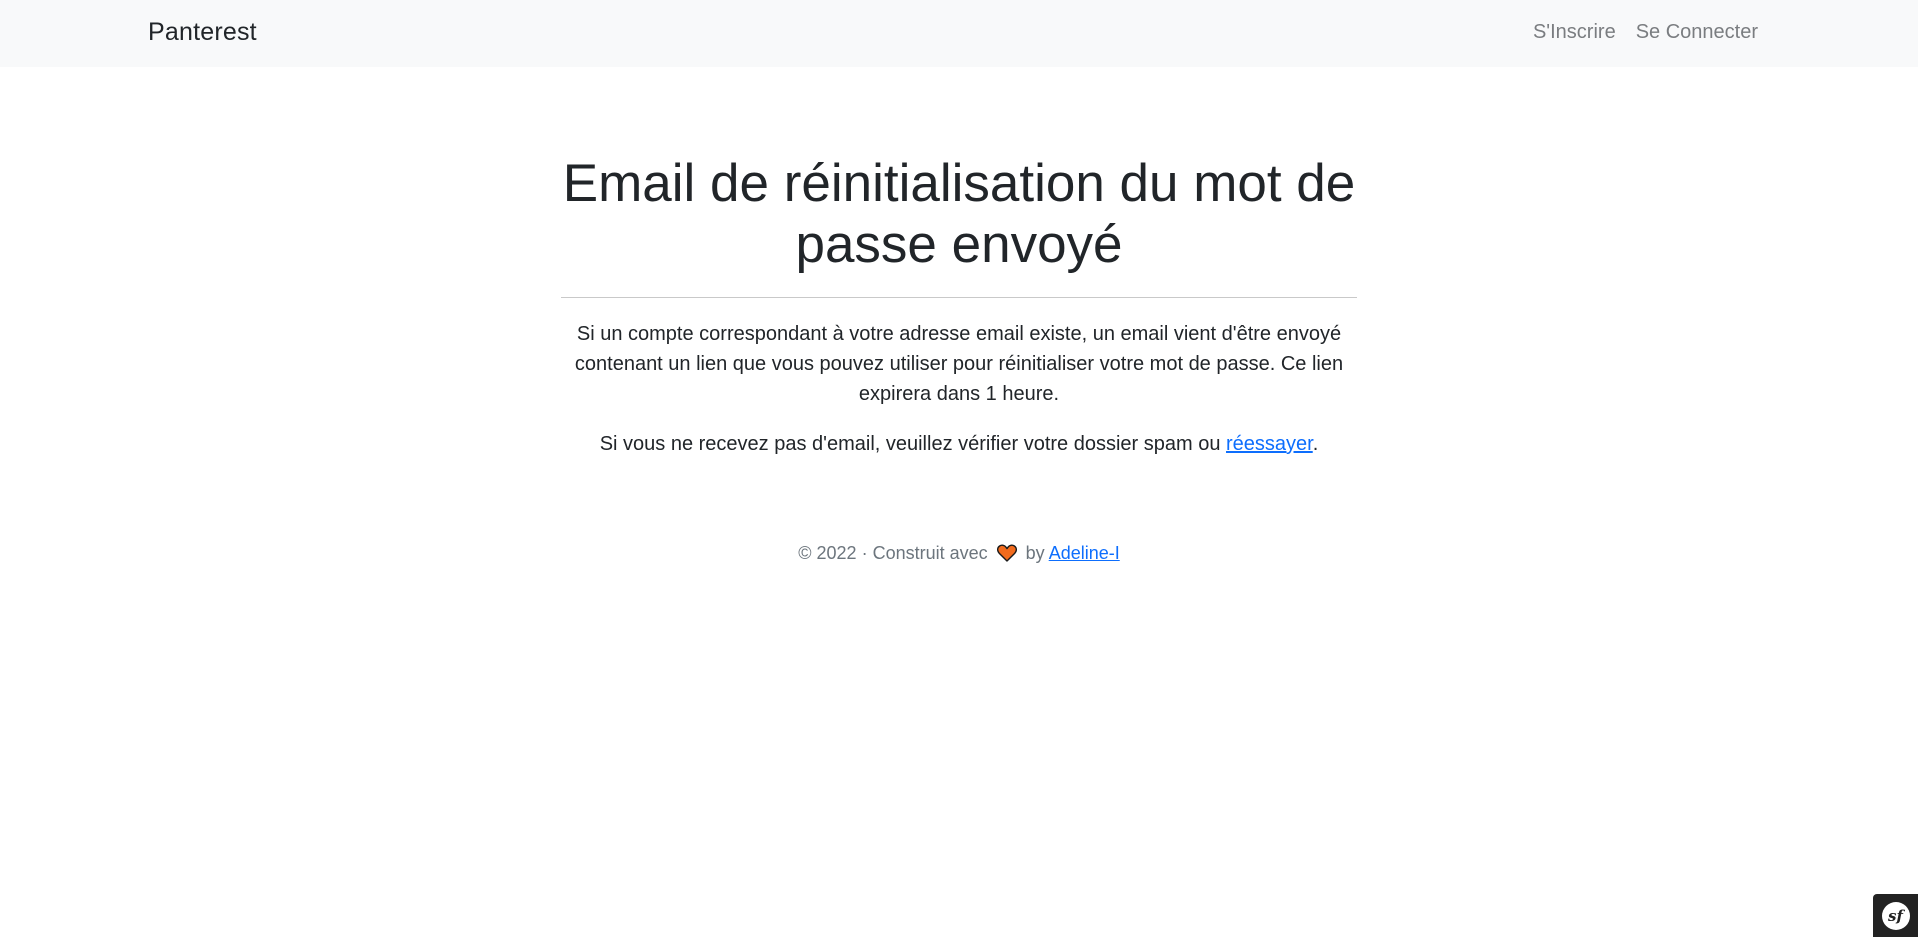 The image size is (1918, 937). Describe the element at coordinates (1574, 32) in the screenshot. I see `signup-link: S'Inscrire` at that location.